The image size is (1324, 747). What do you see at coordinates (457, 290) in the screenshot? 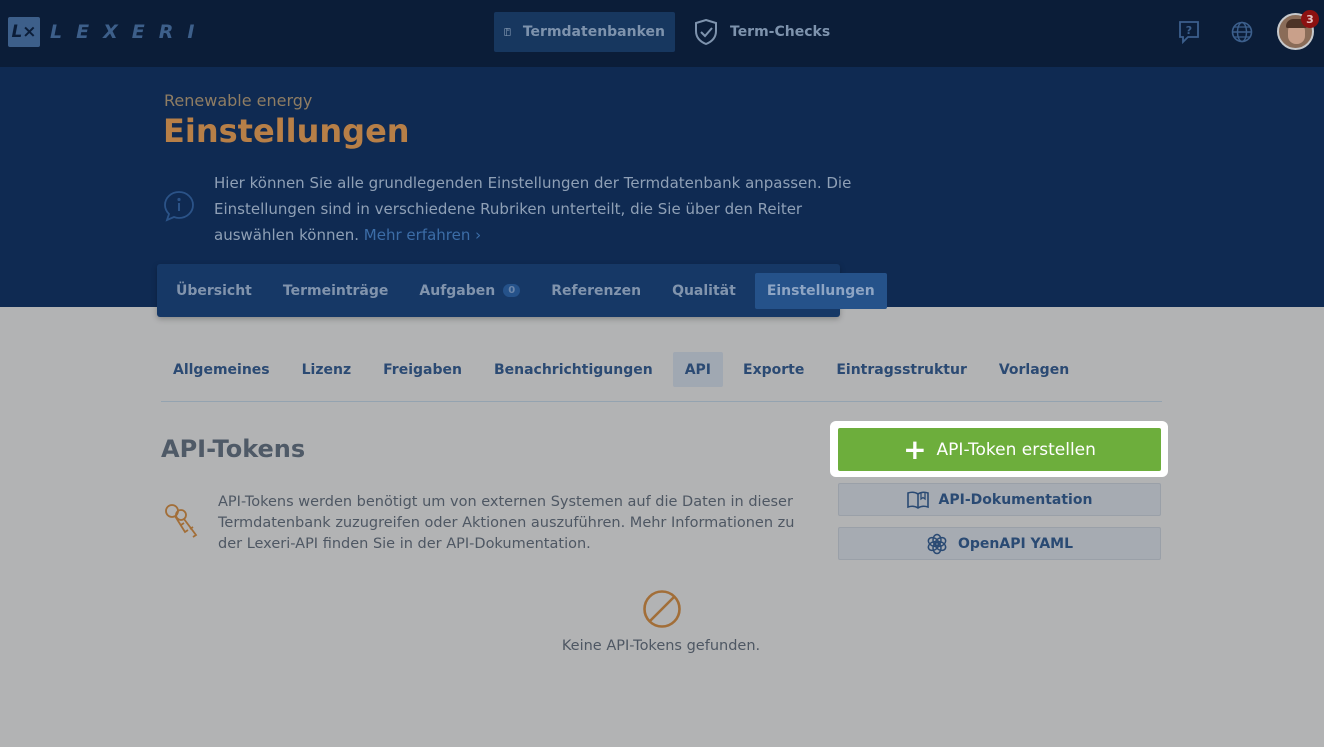
I see `tab-label: Aufgaben` at bounding box center [457, 290].